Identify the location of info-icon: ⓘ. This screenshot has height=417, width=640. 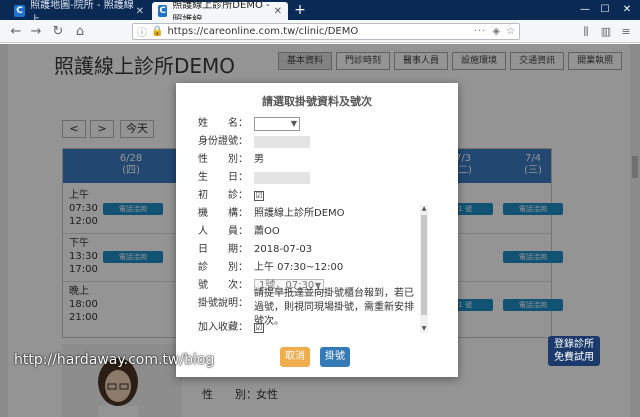
(142, 31).